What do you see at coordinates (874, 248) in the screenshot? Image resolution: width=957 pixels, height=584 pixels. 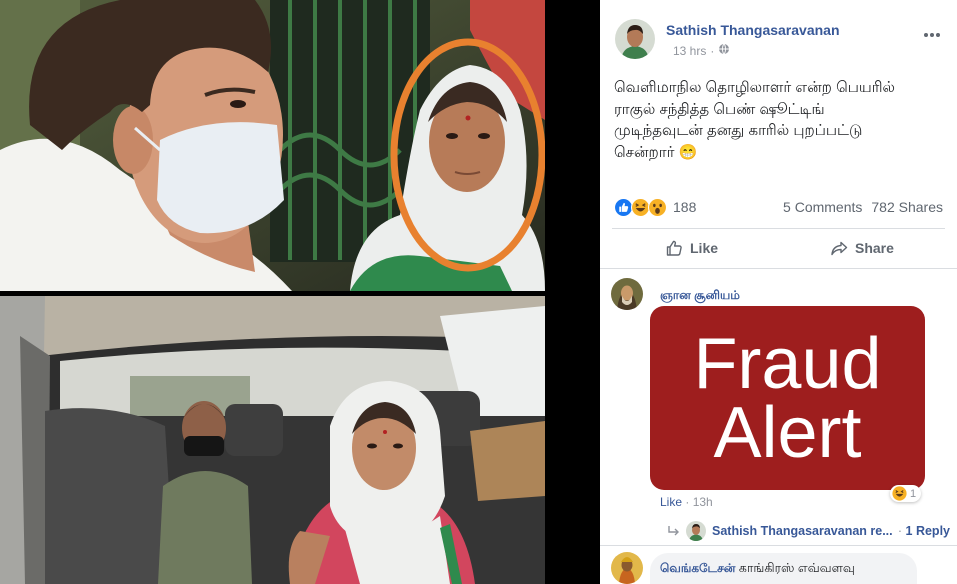 I see `share-label: Share` at bounding box center [874, 248].